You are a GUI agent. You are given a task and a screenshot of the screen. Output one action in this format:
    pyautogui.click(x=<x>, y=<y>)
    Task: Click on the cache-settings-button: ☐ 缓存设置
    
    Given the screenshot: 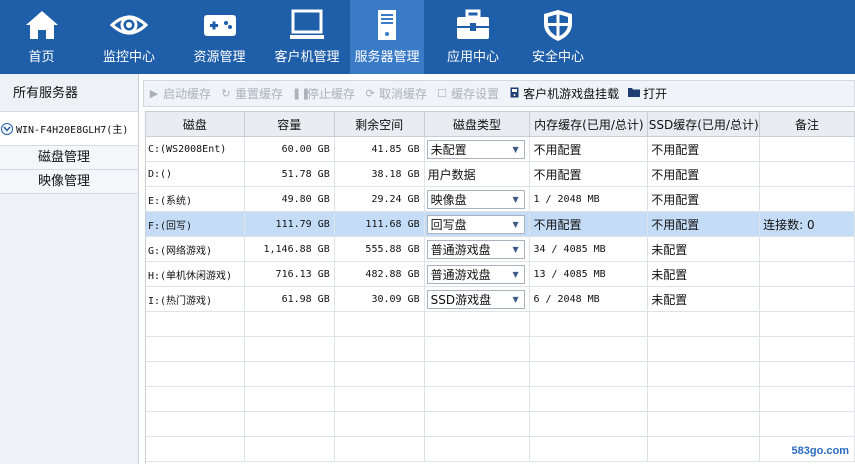 What is the action you would take?
    pyautogui.click(x=467, y=93)
    